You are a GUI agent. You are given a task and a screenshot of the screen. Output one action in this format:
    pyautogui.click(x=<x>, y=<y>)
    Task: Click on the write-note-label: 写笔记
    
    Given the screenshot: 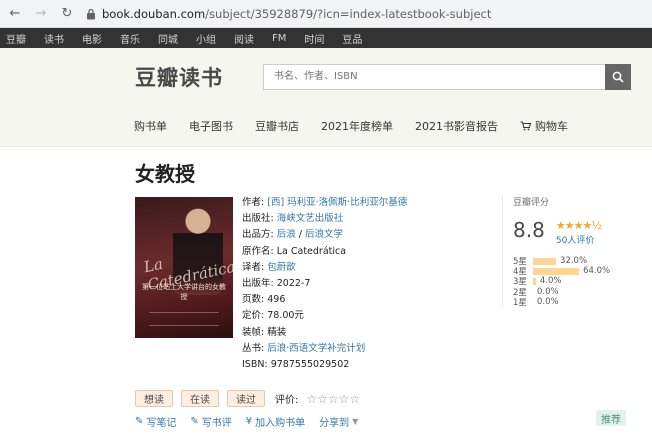 What is the action you would take?
    pyautogui.click(x=161, y=423)
    